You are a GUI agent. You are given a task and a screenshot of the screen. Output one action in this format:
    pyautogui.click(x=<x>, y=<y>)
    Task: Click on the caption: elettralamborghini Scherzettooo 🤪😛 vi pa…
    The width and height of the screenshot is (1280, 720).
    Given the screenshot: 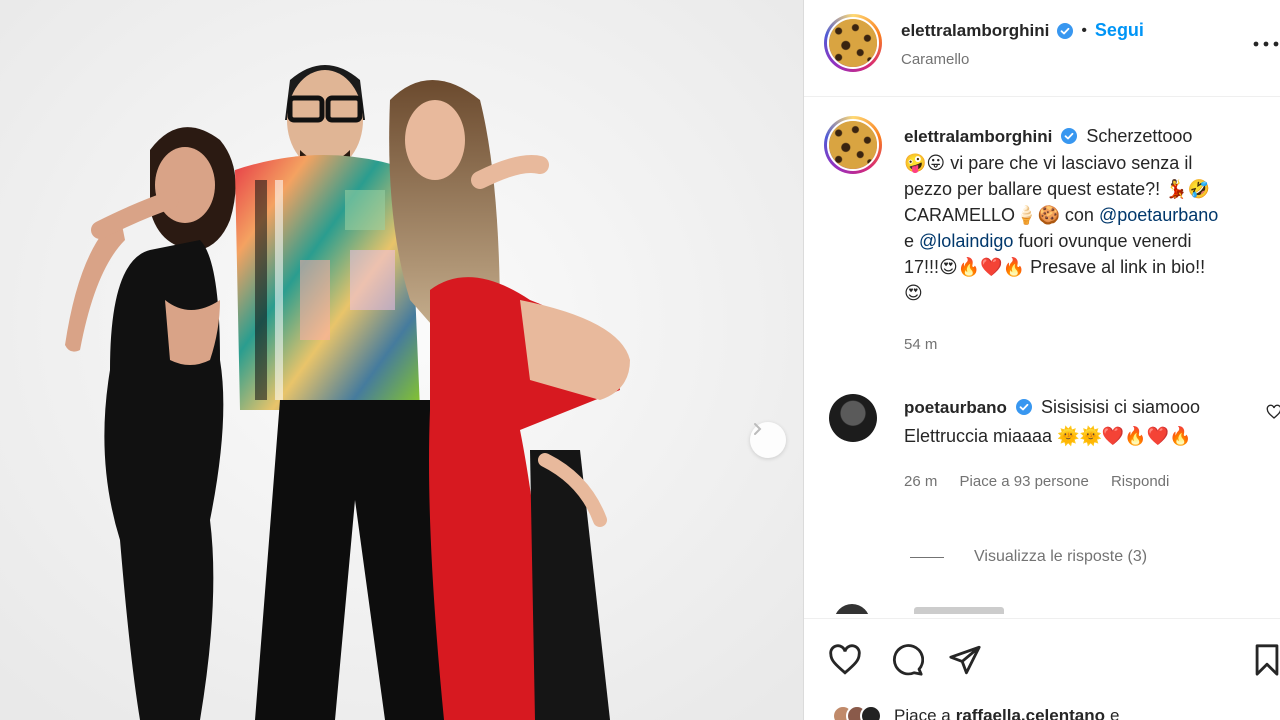 What is the action you would take?
    pyautogui.click(x=1084, y=214)
    